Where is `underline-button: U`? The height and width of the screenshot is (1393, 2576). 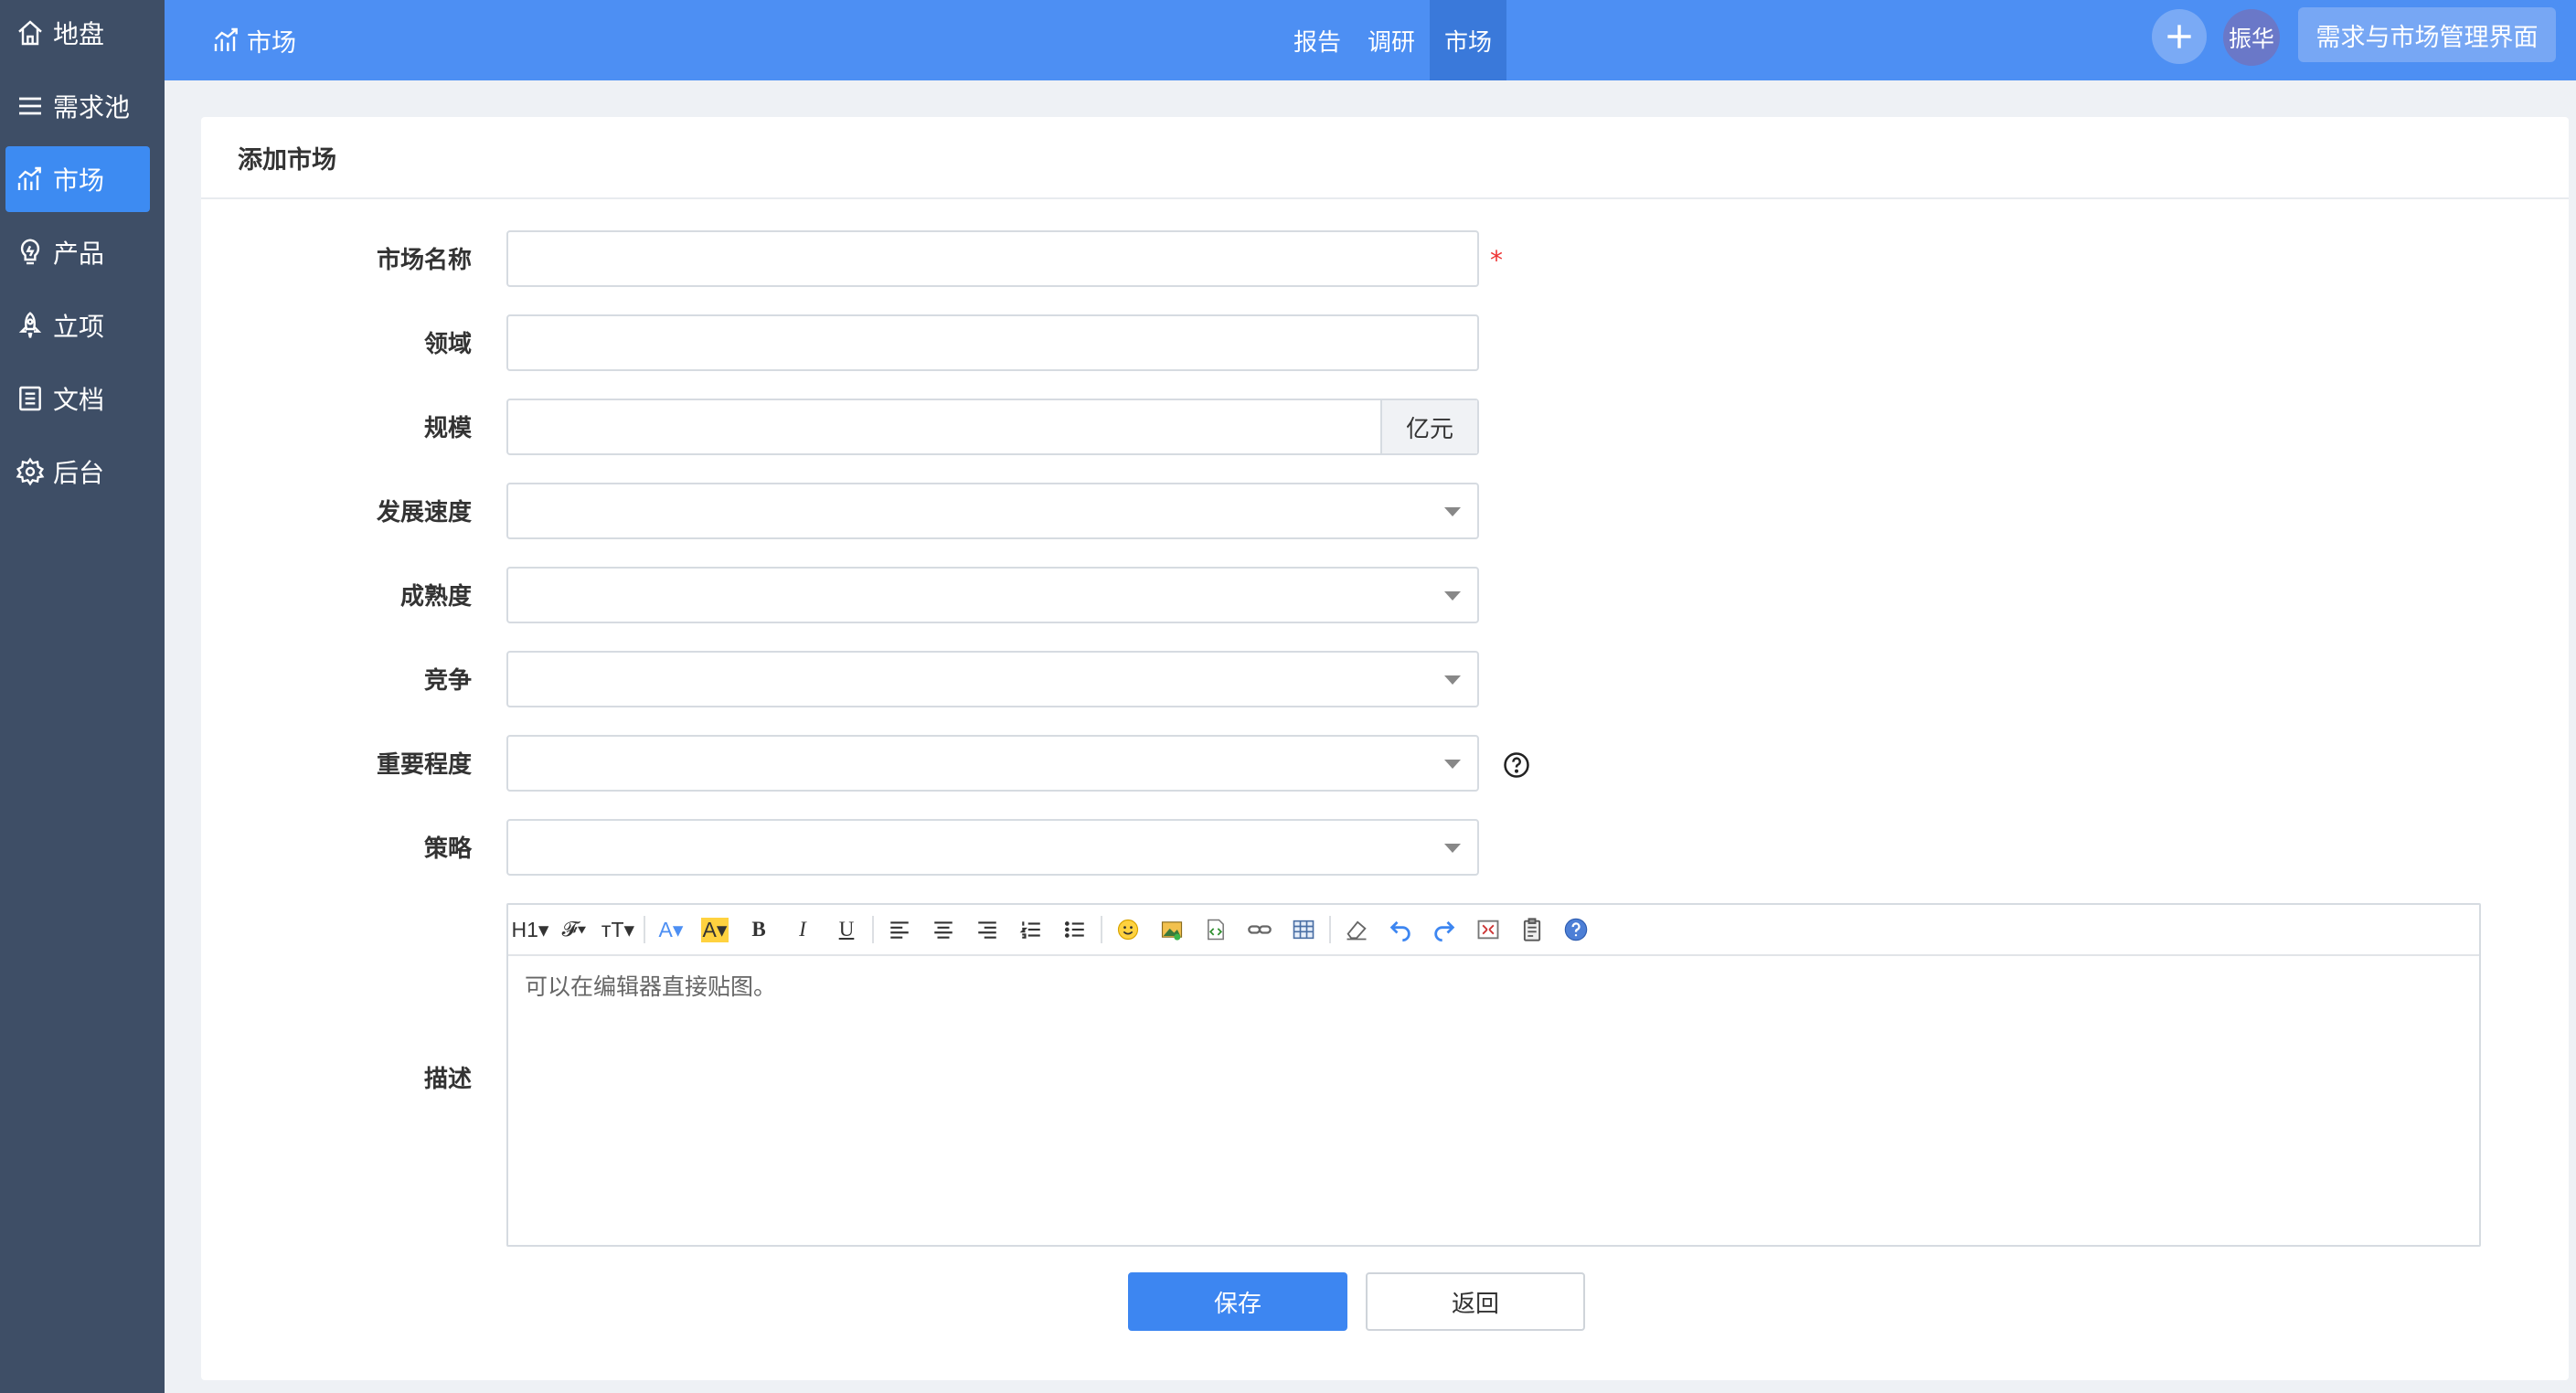 underline-button: U is located at coordinates (847, 929).